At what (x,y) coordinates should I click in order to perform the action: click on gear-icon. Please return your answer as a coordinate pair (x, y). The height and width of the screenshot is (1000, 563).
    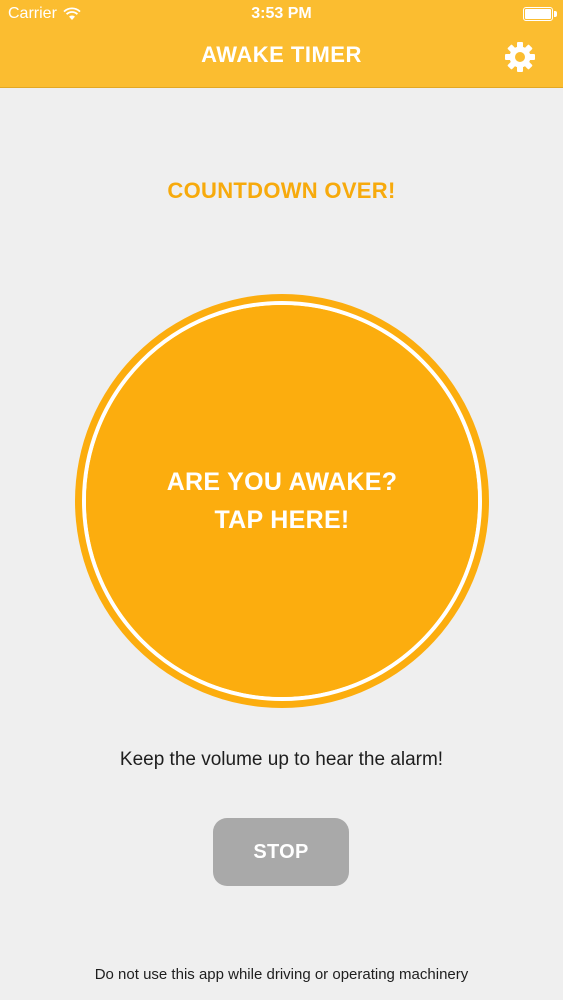
    Looking at the image, I should click on (520, 57).